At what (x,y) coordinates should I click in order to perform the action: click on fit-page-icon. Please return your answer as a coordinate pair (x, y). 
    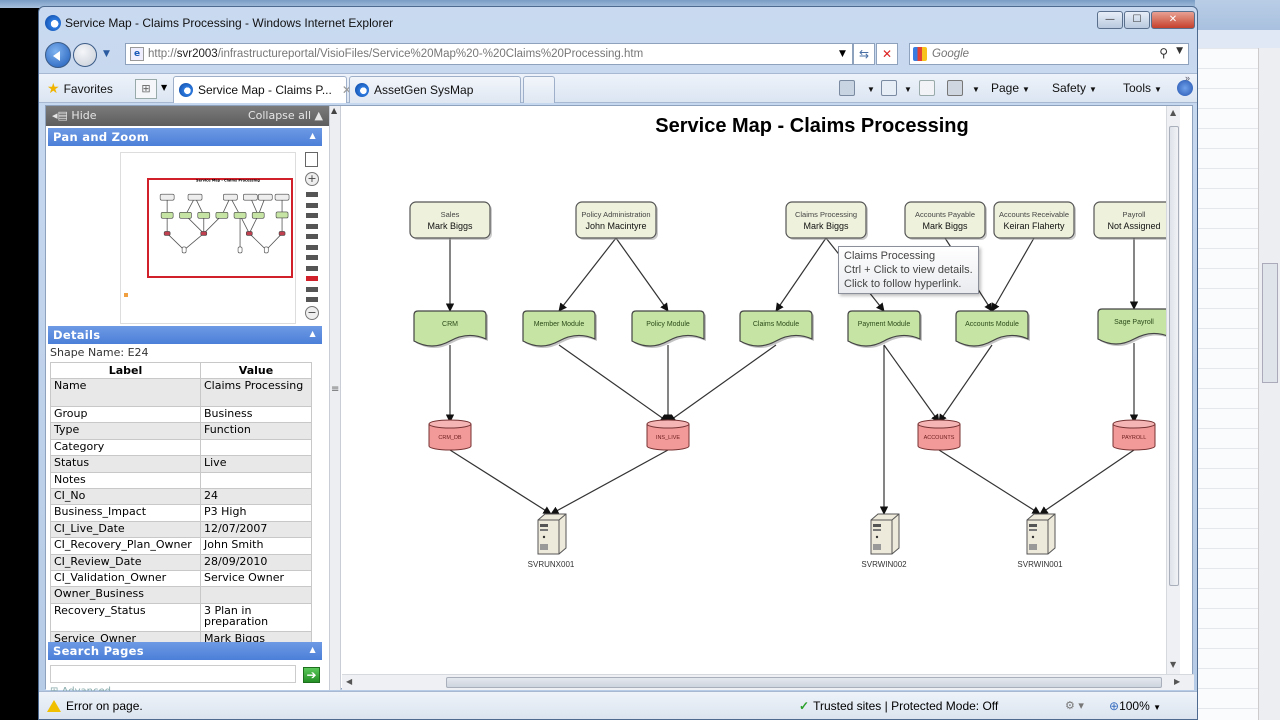
    Looking at the image, I should click on (311, 159).